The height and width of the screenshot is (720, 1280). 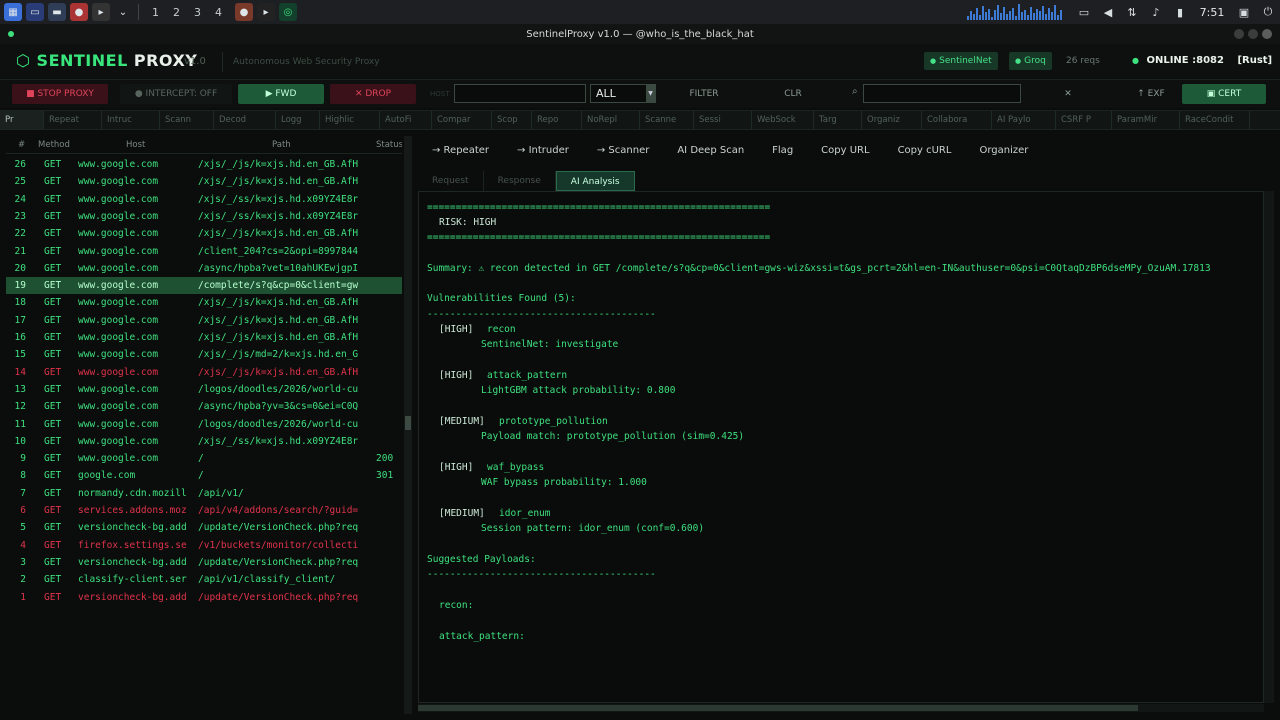 What do you see at coordinates (543, 150) in the screenshot?
I see `action-button: → Intruder` at bounding box center [543, 150].